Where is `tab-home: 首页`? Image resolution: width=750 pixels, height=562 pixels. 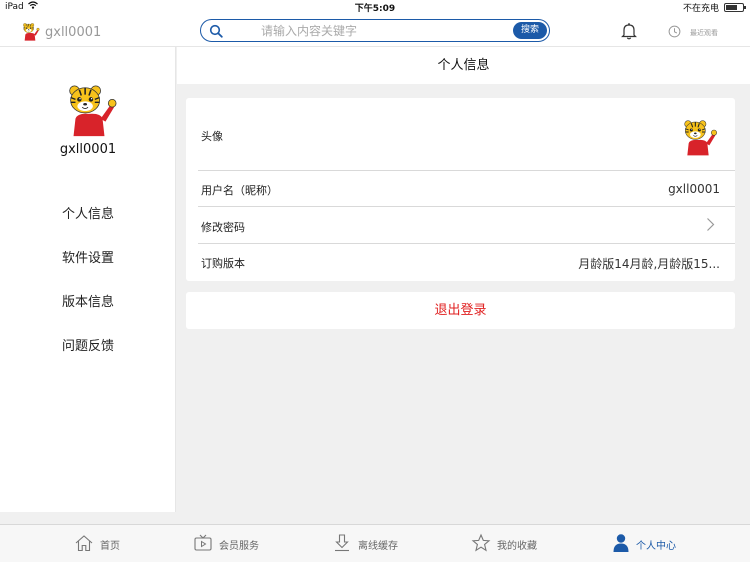 tab-home: 首页 is located at coordinates (97, 543).